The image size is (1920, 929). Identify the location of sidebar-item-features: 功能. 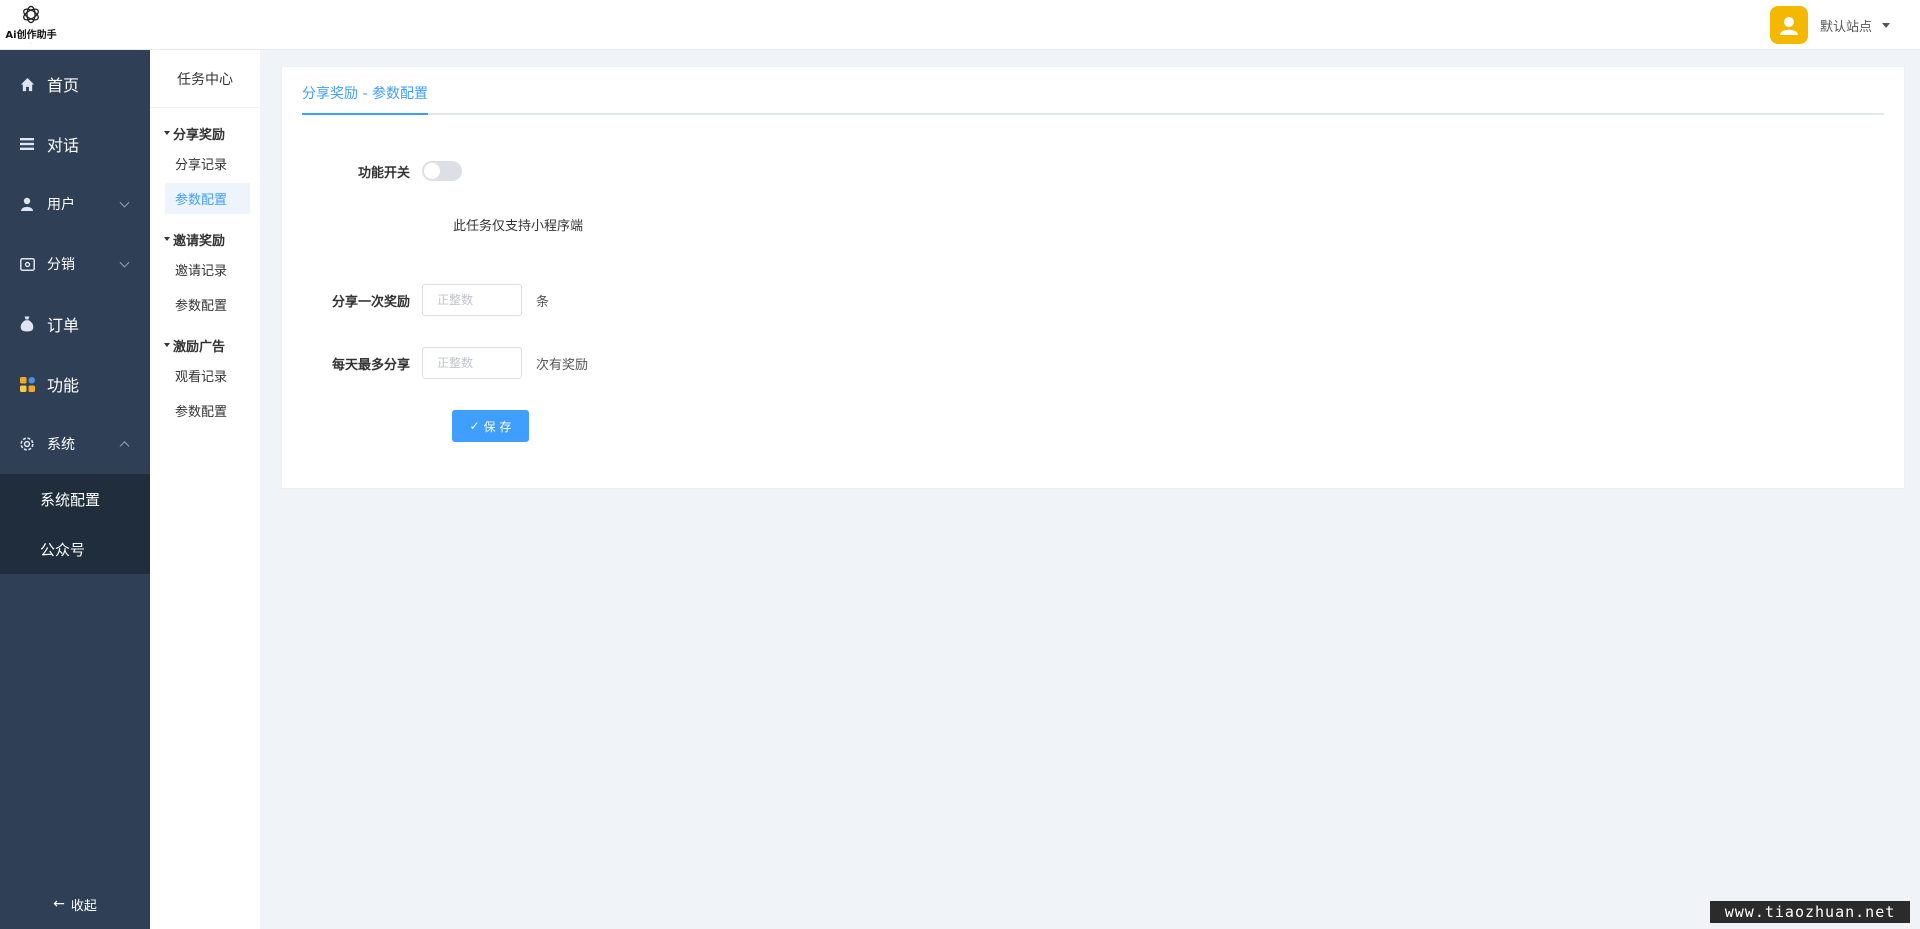
(75, 384).